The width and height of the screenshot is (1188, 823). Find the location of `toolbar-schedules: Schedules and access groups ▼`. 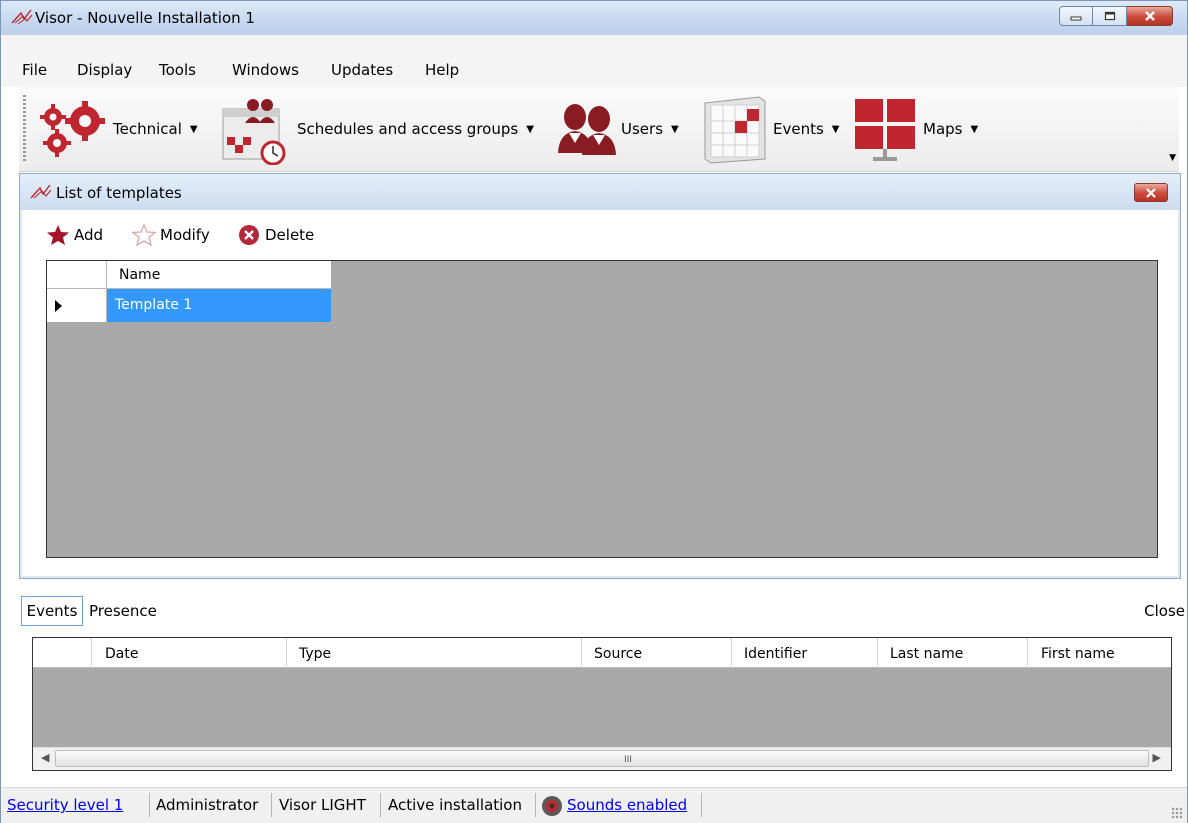

toolbar-schedules: Schedules and access groups ▼ is located at coordinates (375, 129).